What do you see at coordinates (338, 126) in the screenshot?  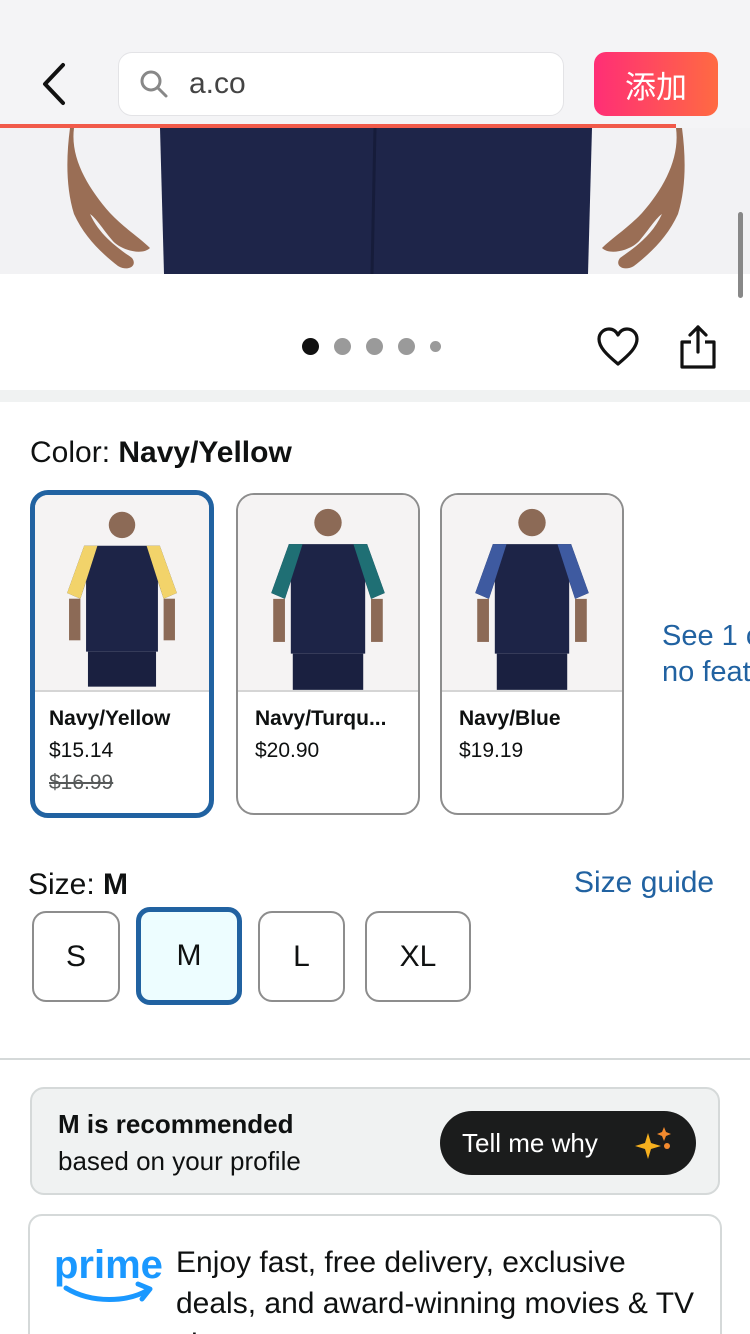 I see `page-load-progress-bar` at bounding box center [338, 126].